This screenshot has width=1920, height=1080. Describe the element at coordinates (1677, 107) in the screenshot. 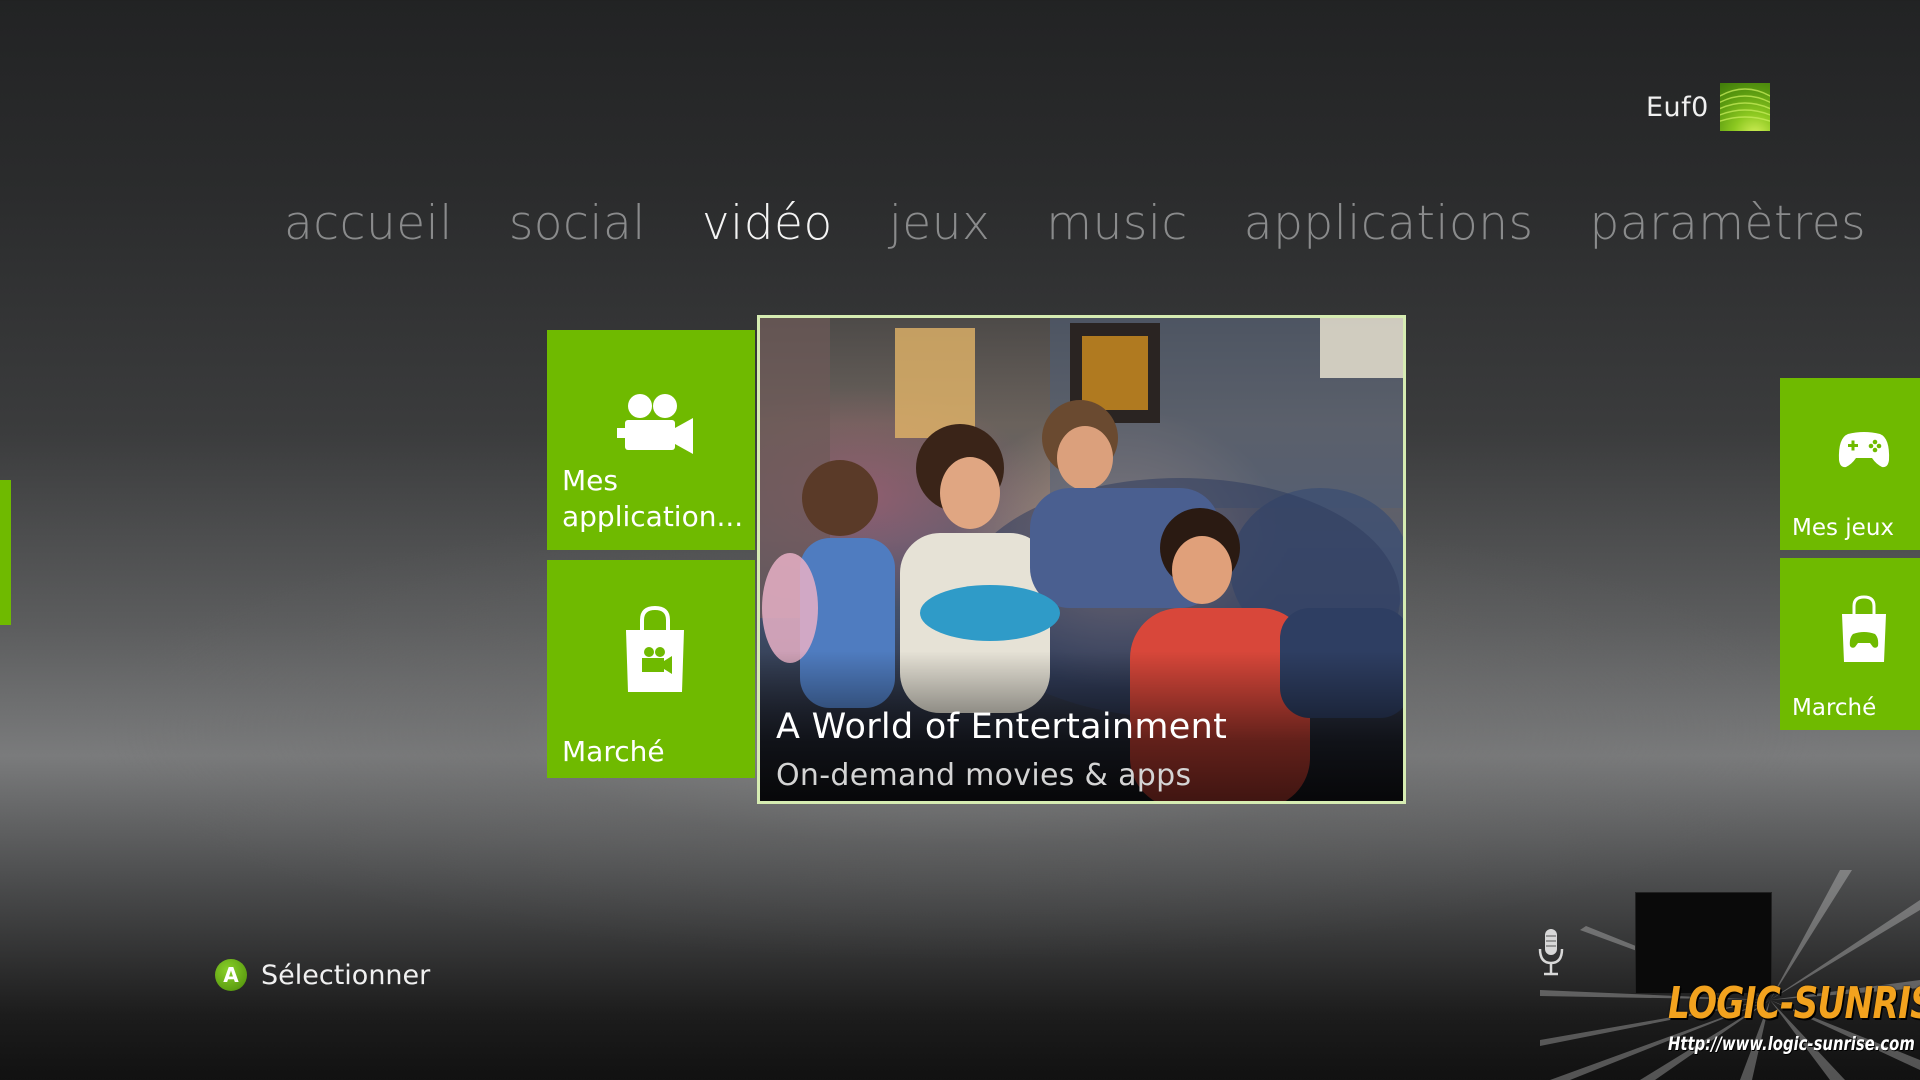

I see `gamertag: Euf0` at that location.